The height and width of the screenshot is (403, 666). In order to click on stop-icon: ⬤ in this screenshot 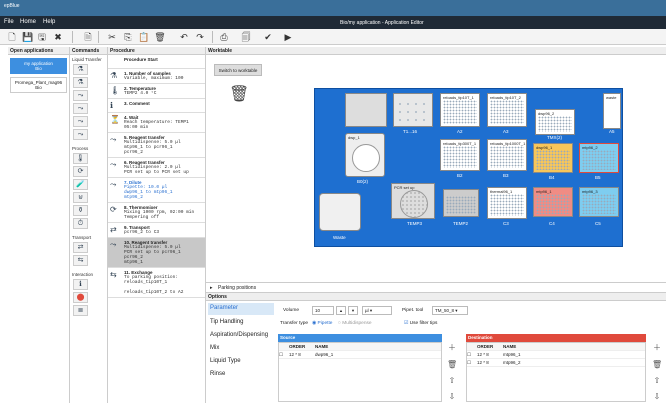, I will do `click(80, 297)`.